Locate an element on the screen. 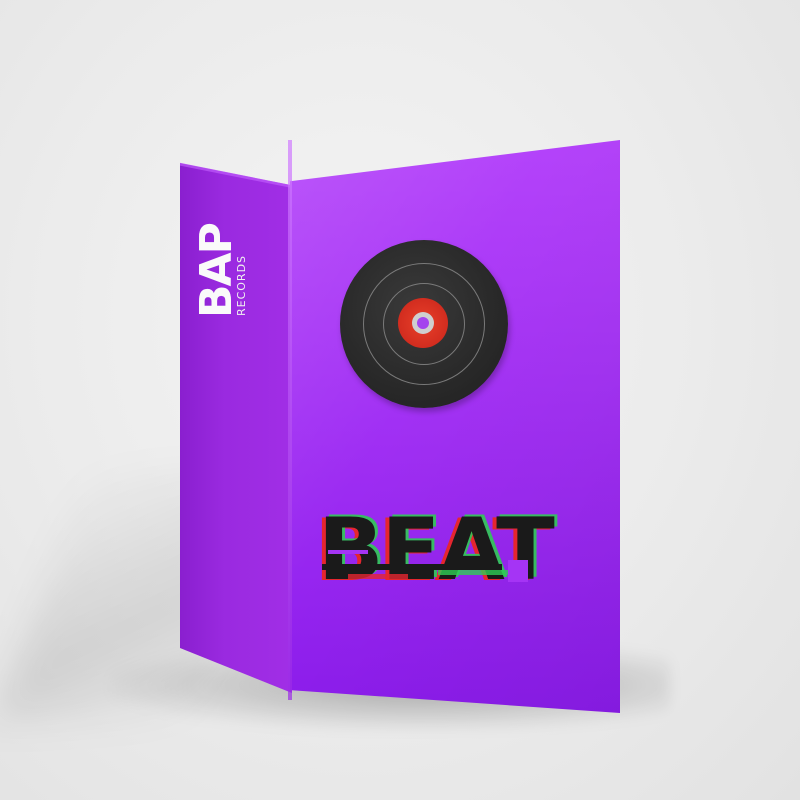 The width and height of the screenshot is (800, 800). brand-logo-sub: RECORDS is located at coordinates (241, 285).